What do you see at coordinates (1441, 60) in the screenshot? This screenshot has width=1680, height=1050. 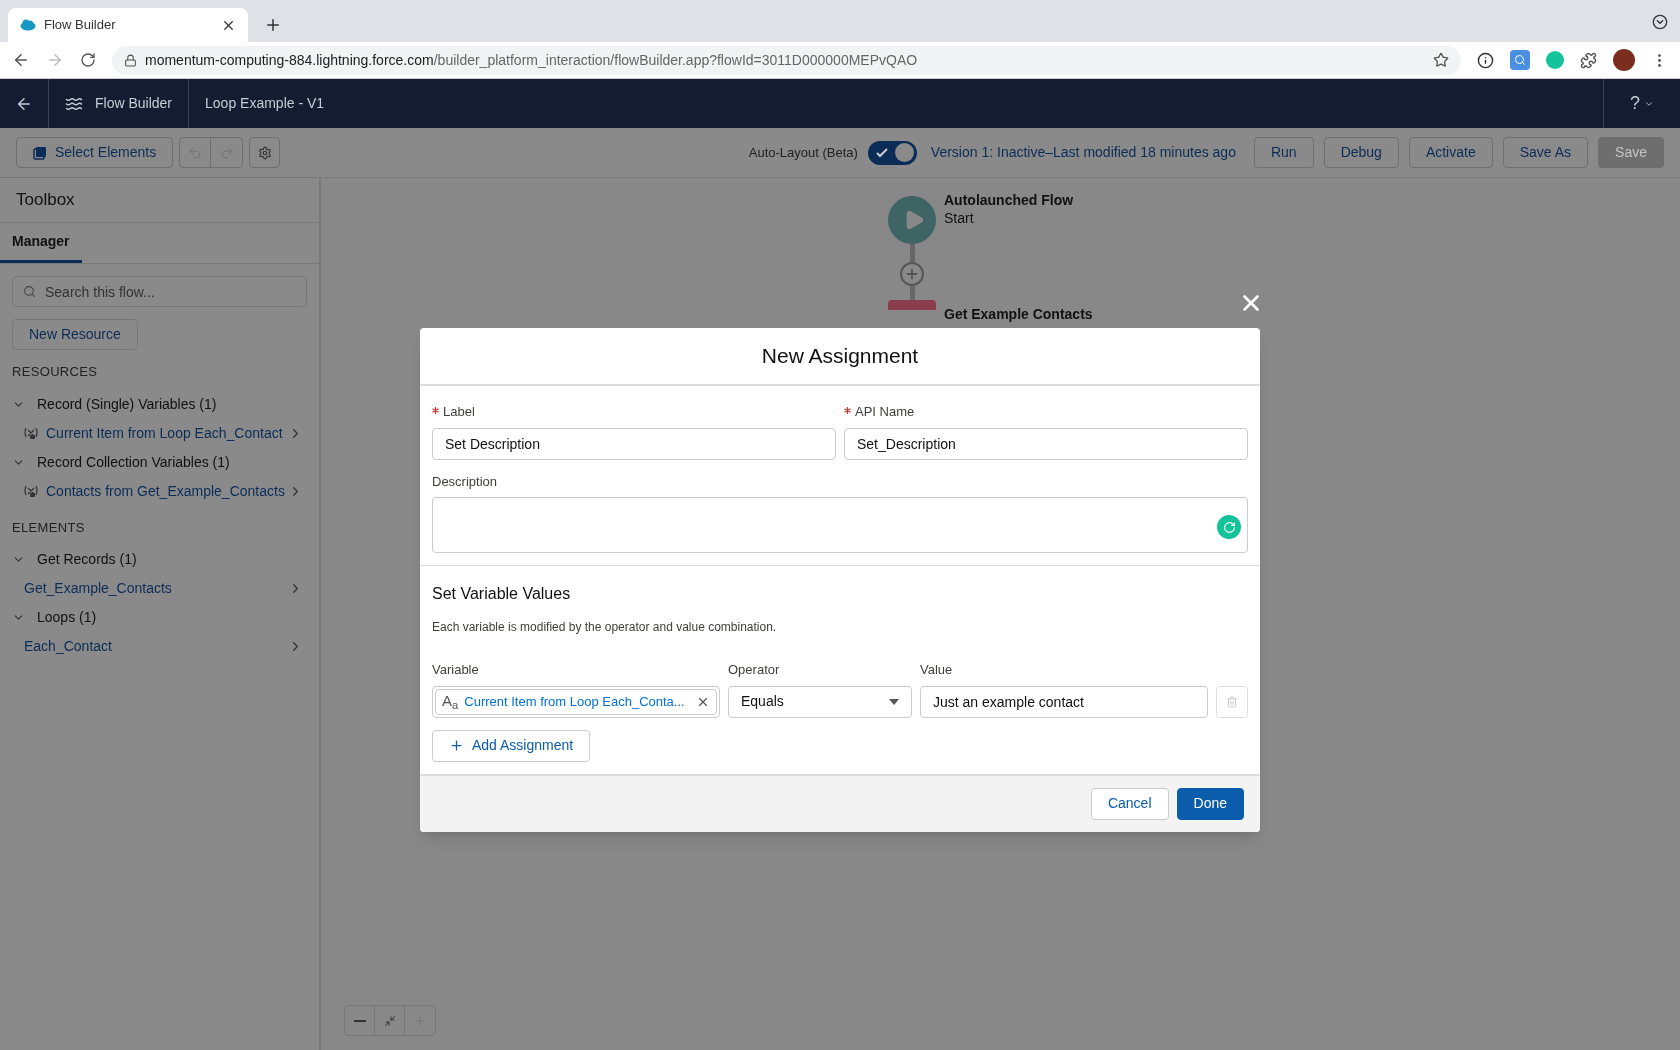 I see `star-icon` at bounding box center [1441, 60].